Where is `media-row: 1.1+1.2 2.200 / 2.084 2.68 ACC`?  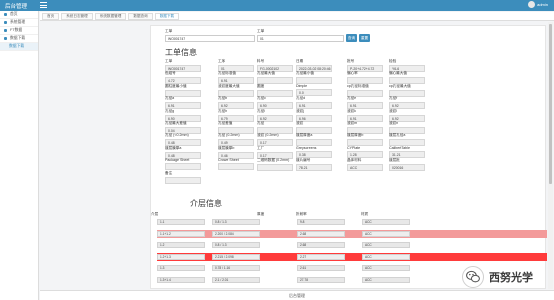 media-row: 1.1+1.2 2.200 / 2.084 2.68 ACC is located at coordinates (352, 233).